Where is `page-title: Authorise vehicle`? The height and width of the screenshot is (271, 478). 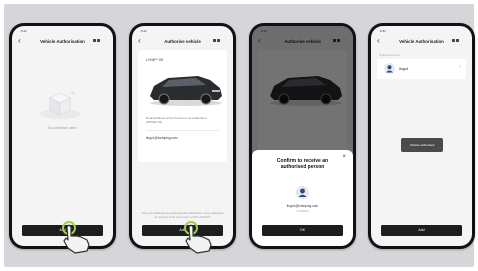
page-title: Authorise vehicle is located at coordinates (182, 41).